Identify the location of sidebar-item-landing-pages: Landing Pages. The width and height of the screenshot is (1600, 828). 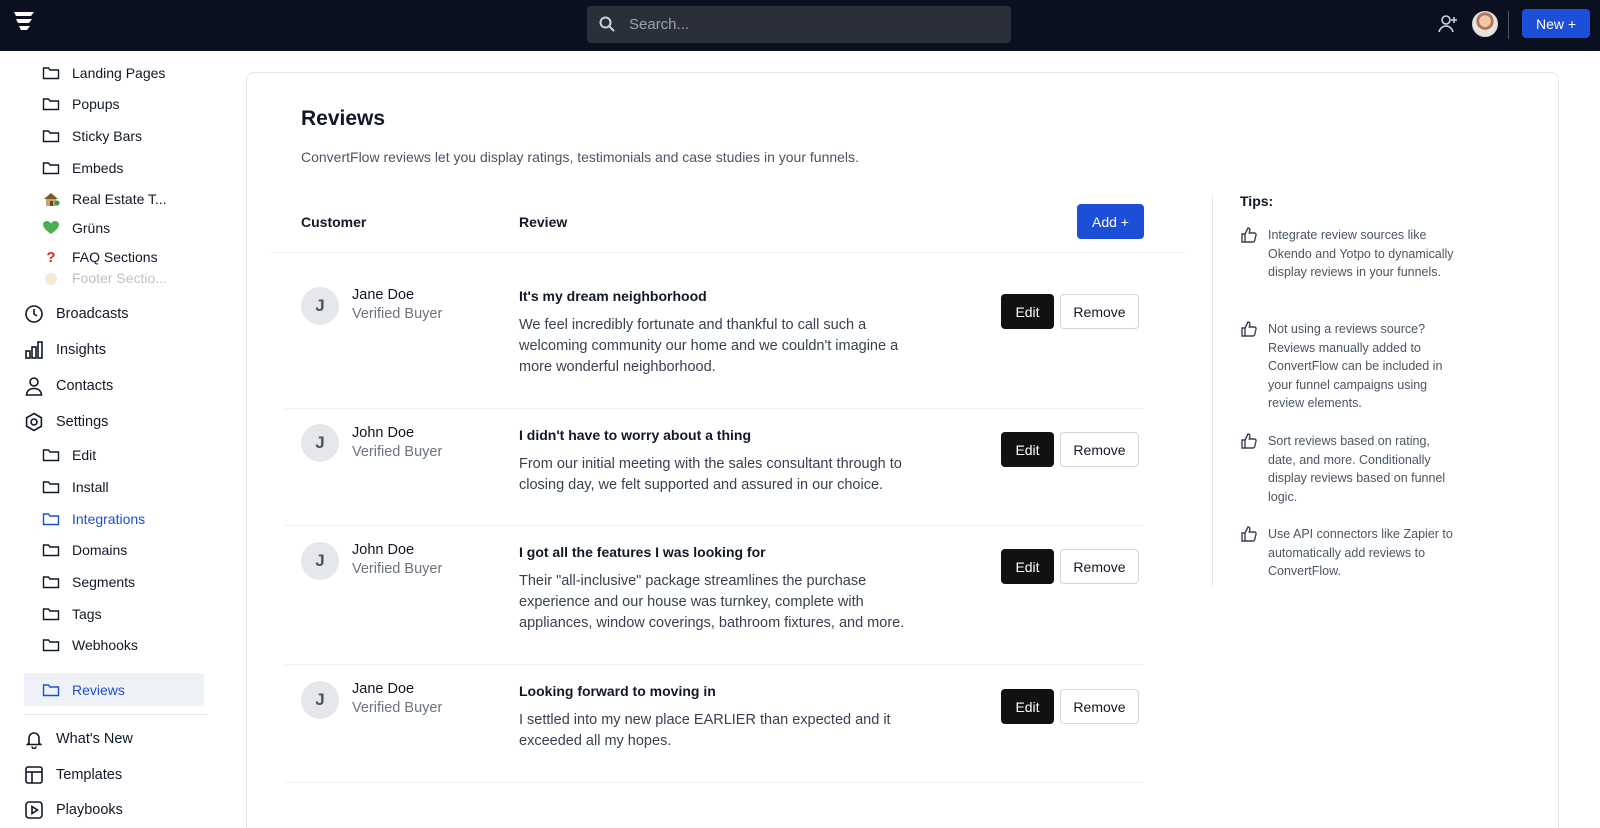
(103, 73).